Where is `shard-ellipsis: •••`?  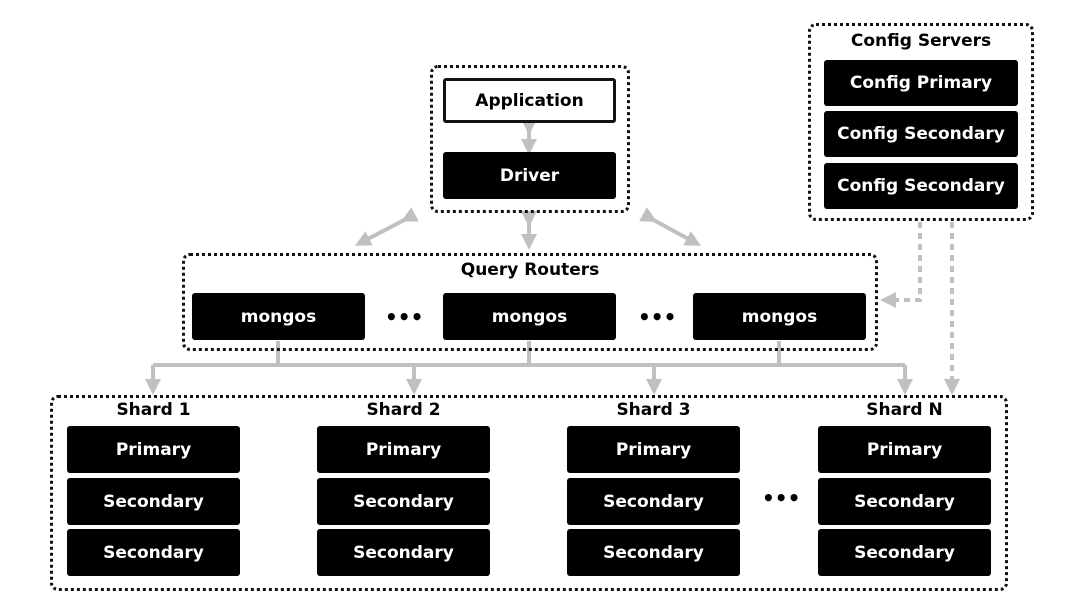 shard-ellipsis: ••• is located at coordinates (781, 498).